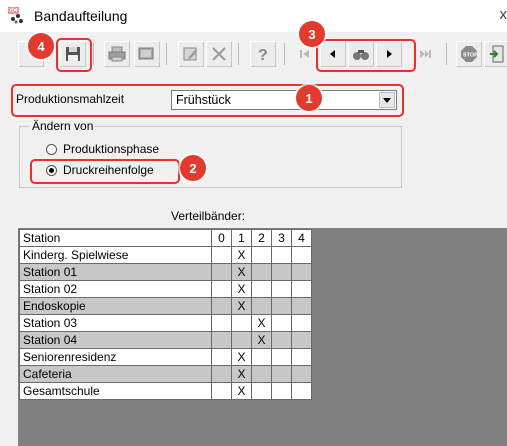 The height and width of the screenshot is (446, 507). I want to click on properties-button, so click(191, 54).